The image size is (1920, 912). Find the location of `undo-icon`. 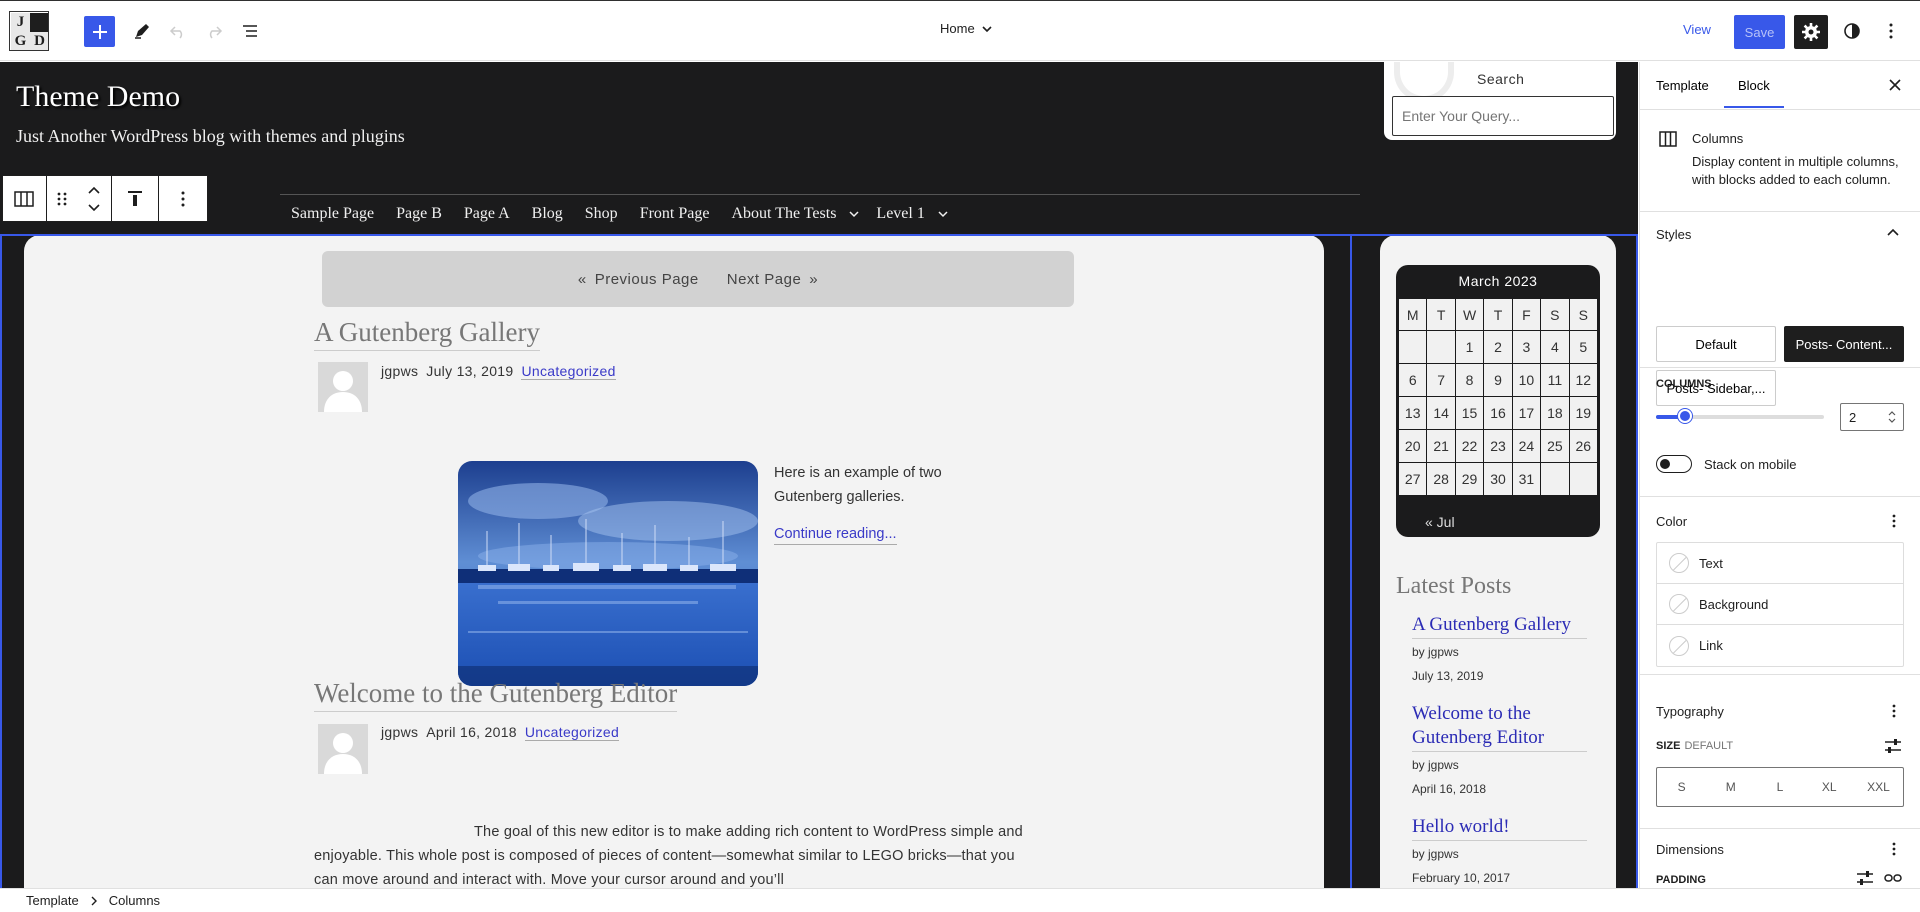

undo-icon is located at coordinates (176, 32).